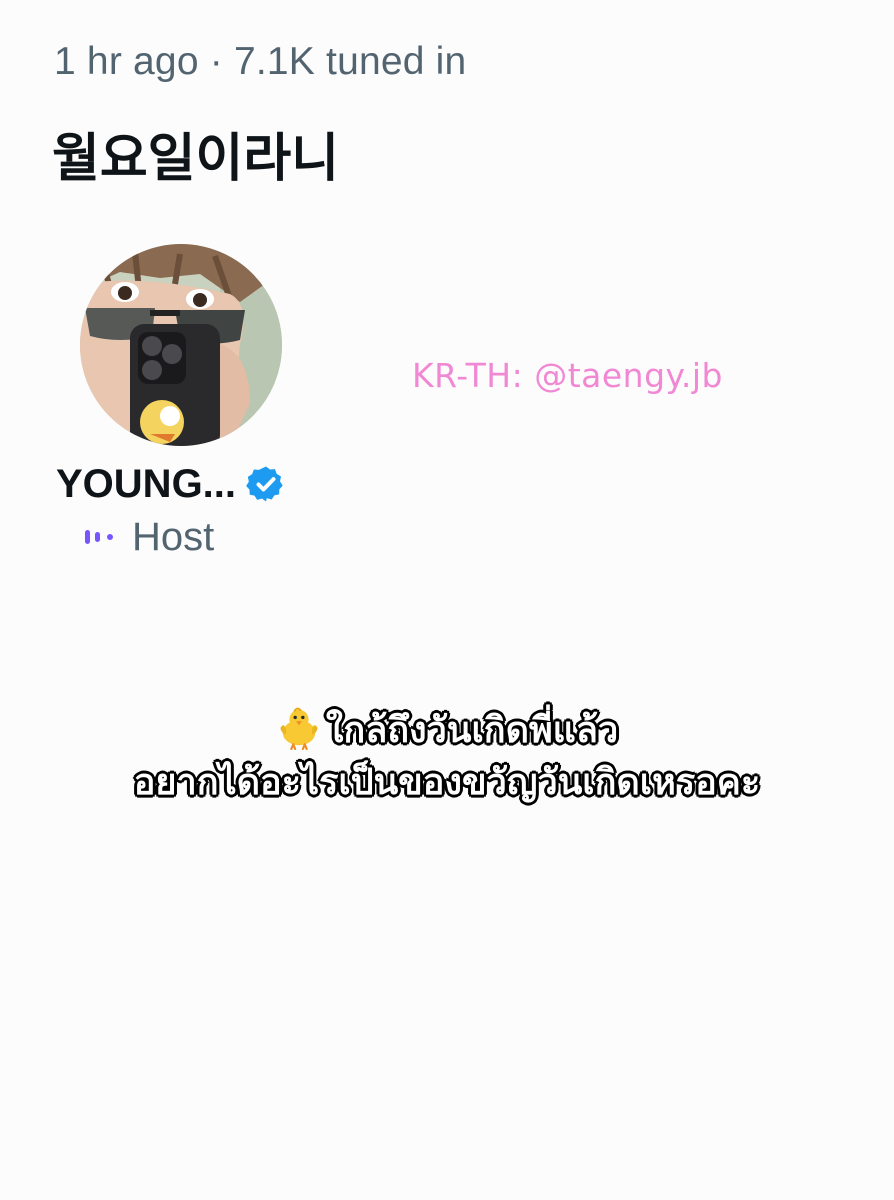 This screenshot has height=1200, width=894. What do you see at coordinates (264, 484) in the screenshot?
I see `verified-badge-icon` at bounding box center [264, 484].